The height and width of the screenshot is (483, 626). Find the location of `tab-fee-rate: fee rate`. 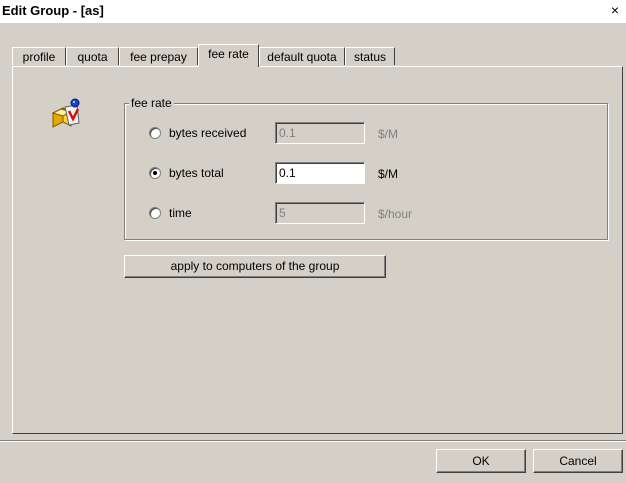

tab-fee-rate: fee rate is located at coordinates (228, 55).